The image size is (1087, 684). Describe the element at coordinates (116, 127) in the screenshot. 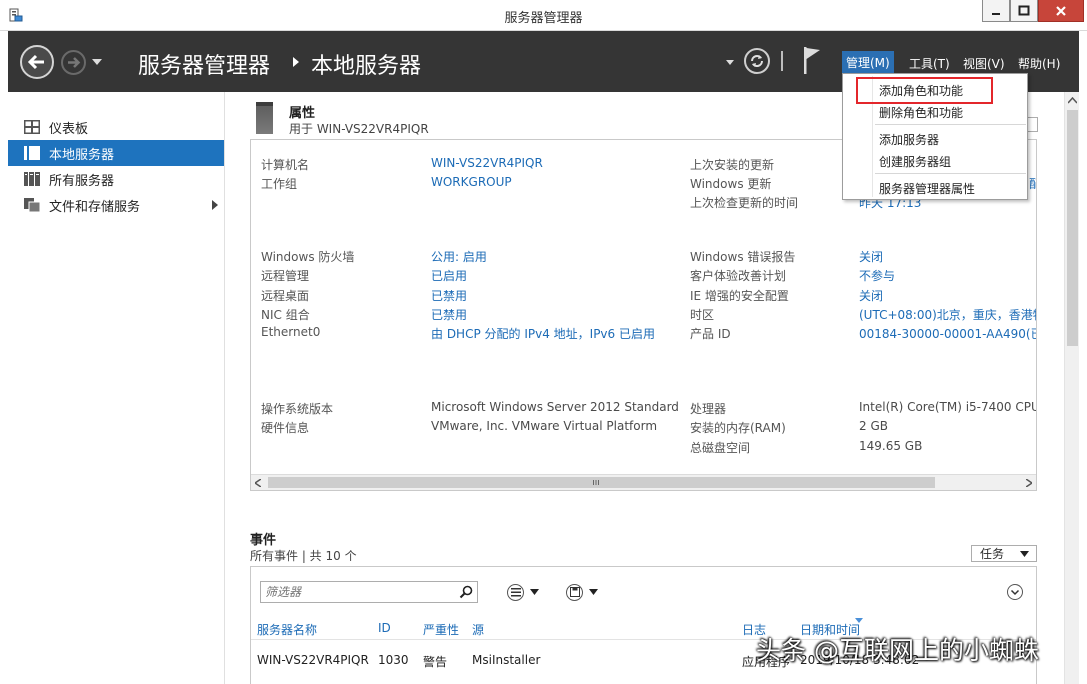

I see `sidebar-item-dashboard: 仪表板` at that location.